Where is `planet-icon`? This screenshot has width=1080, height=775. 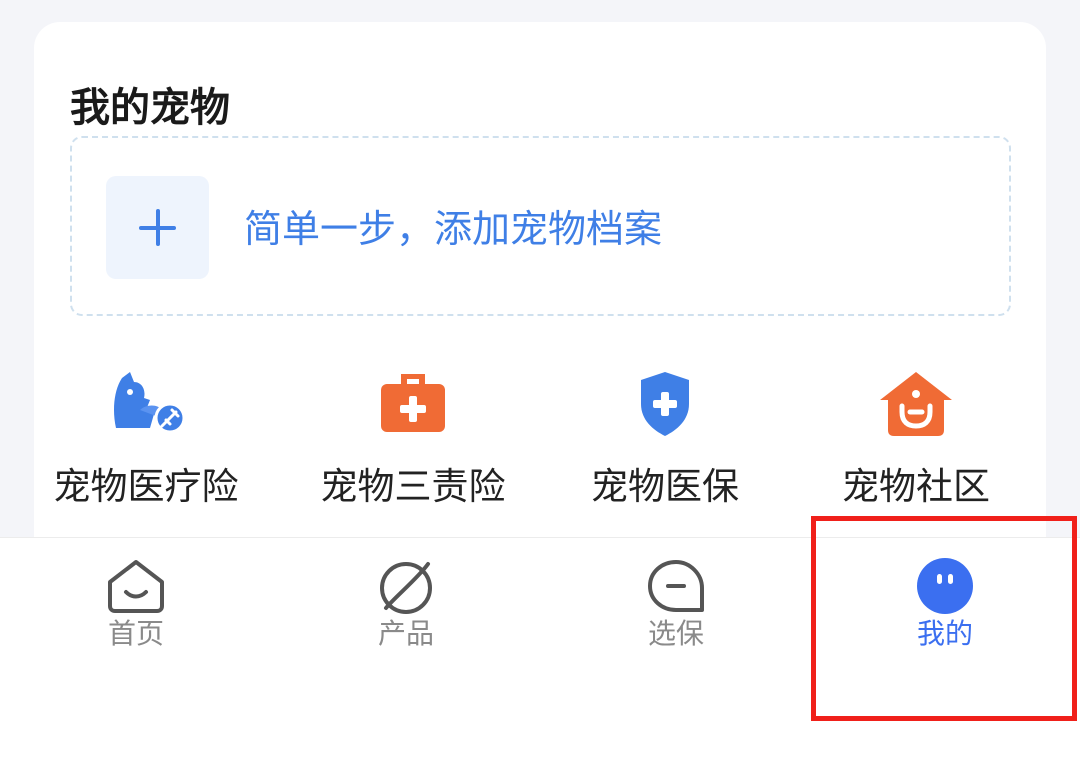 planet-icon is located at coordinates (406, 588).